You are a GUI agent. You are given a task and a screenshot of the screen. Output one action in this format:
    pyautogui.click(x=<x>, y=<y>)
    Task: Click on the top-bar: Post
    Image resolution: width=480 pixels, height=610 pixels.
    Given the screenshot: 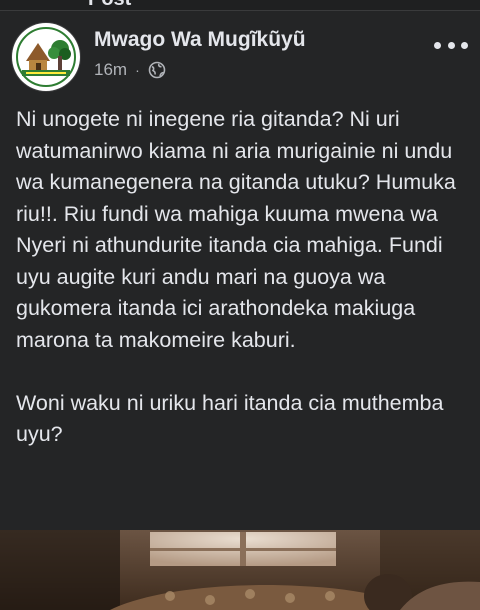 What is the action you would take?
    pyautogui.click(x=240, y=5)
    